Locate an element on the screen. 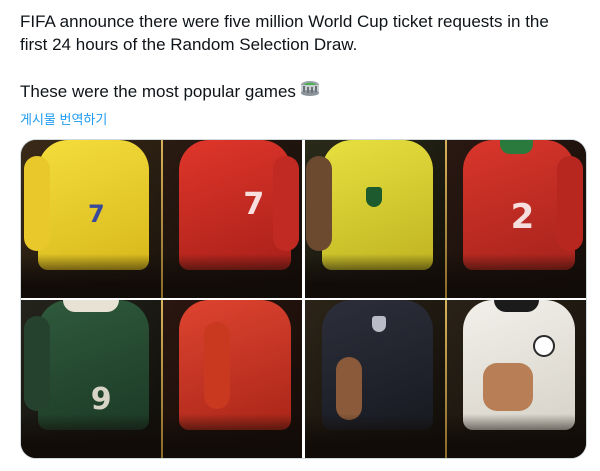 Image resolution: width=600 pixels, height=471 pixels. jersey-south-korea is located at coordinates (235, 365).